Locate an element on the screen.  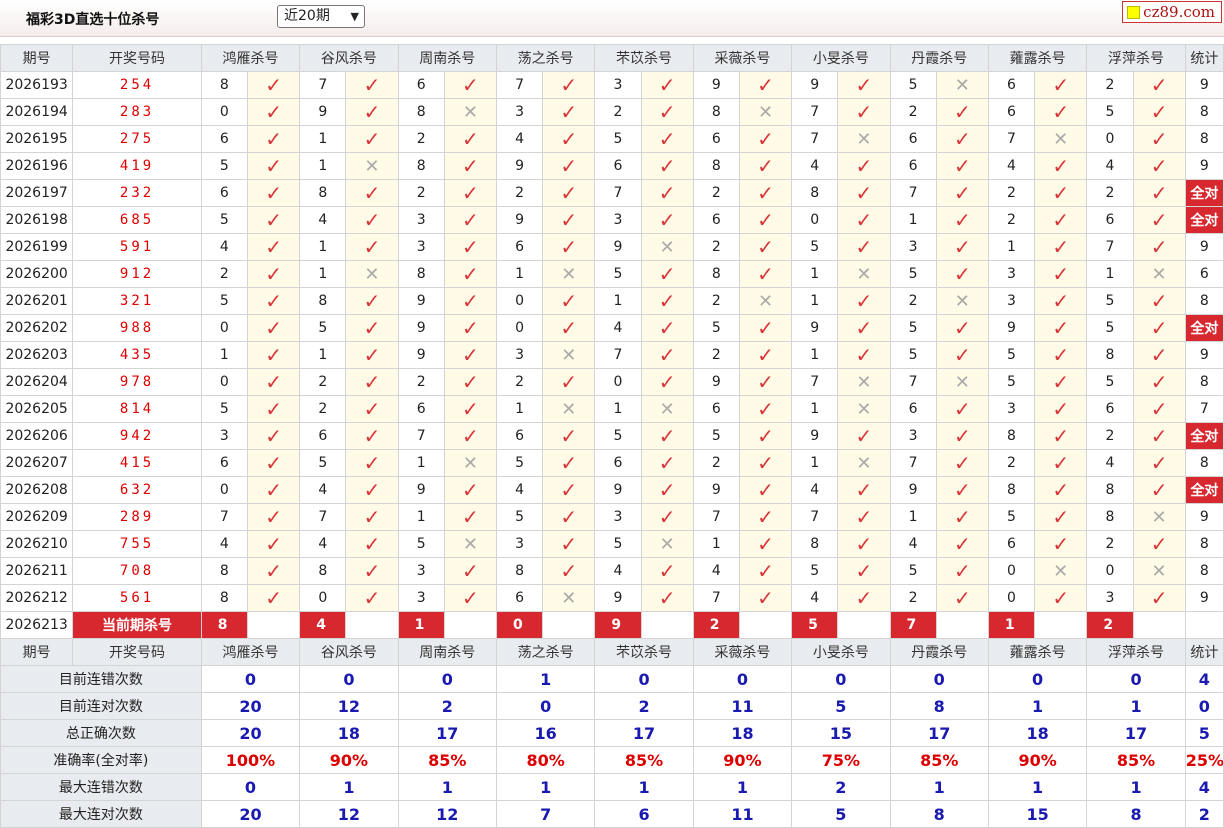
draw-code-cell: 232 is located at coordinates (137, 193).